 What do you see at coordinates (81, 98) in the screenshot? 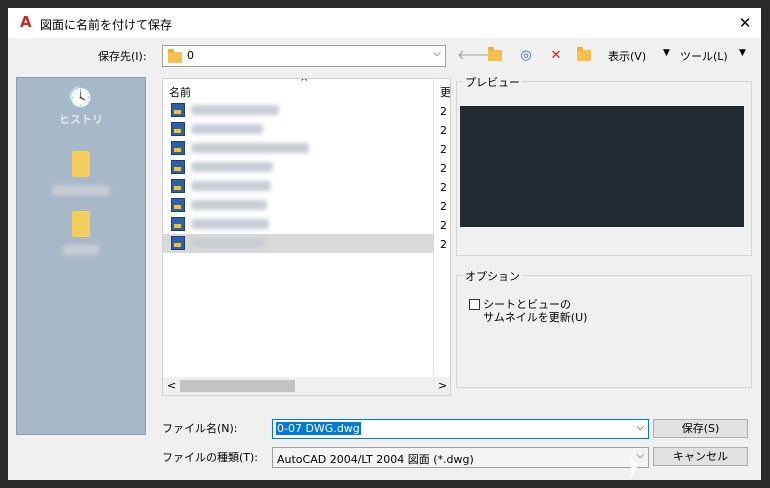
I see `history-icon: 🕓` at bounding box center [81, 98].